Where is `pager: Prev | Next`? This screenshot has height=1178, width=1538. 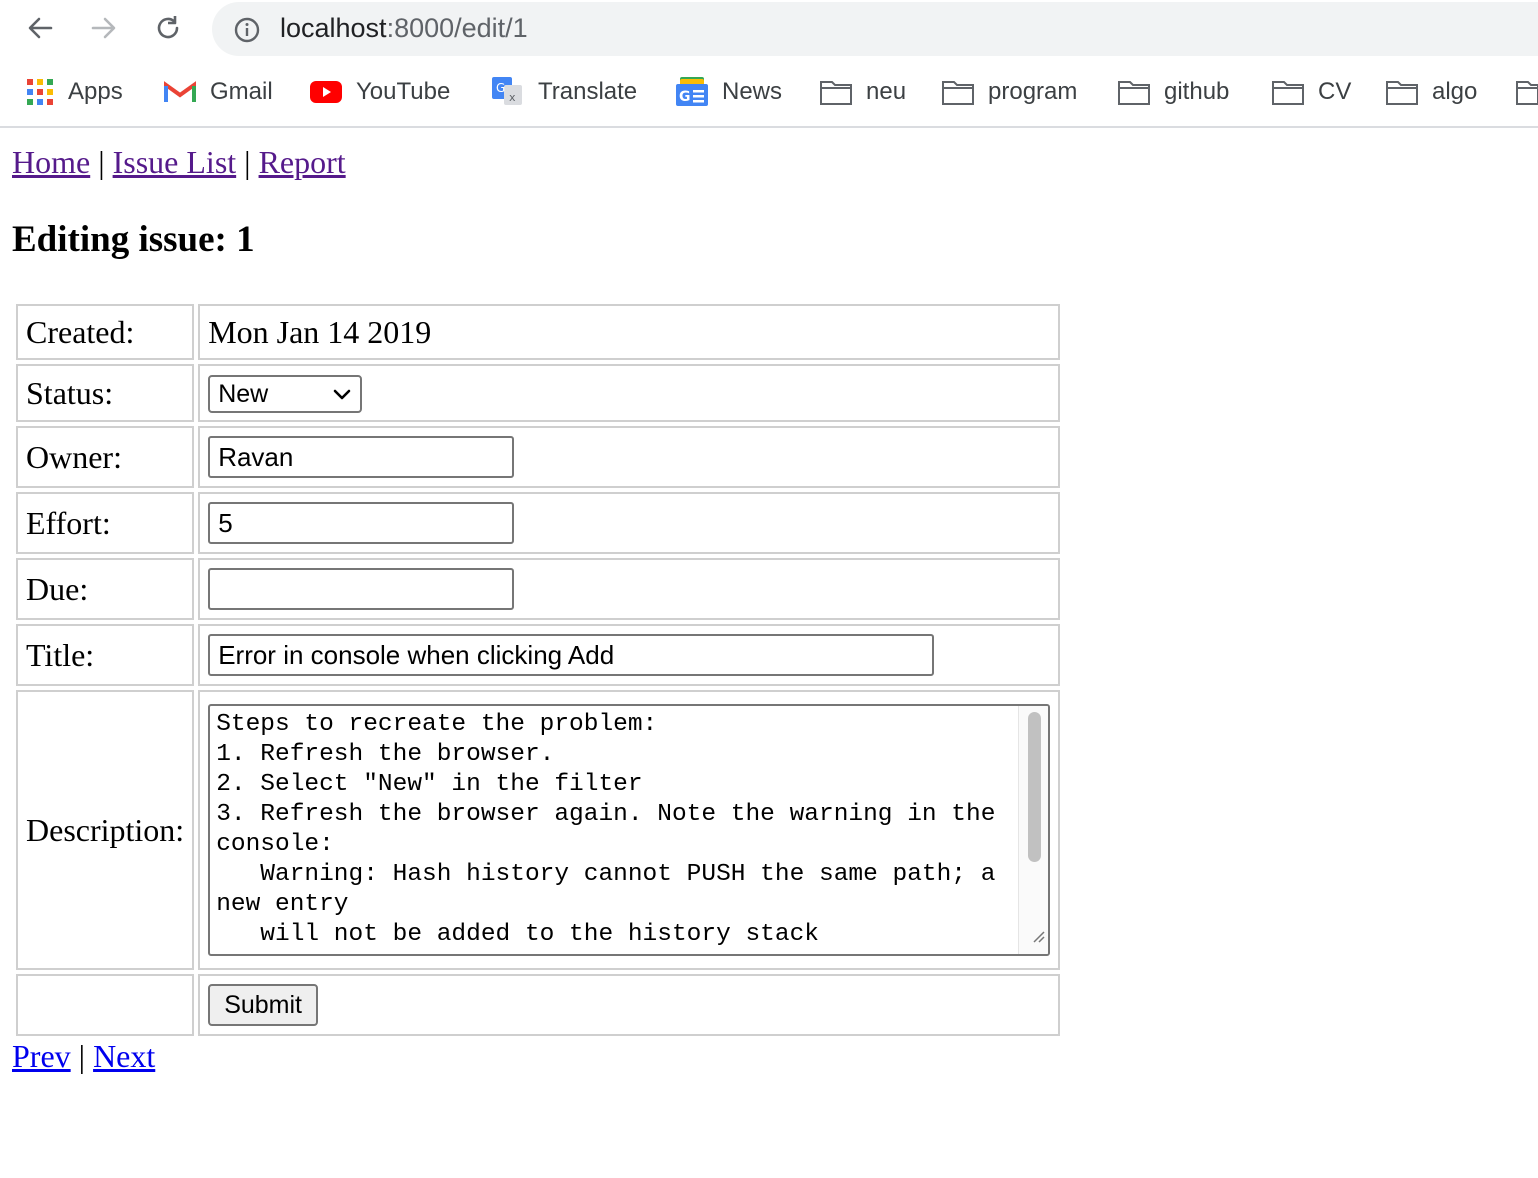 pager: Prev | Next is located at coordinates (83, 1056).